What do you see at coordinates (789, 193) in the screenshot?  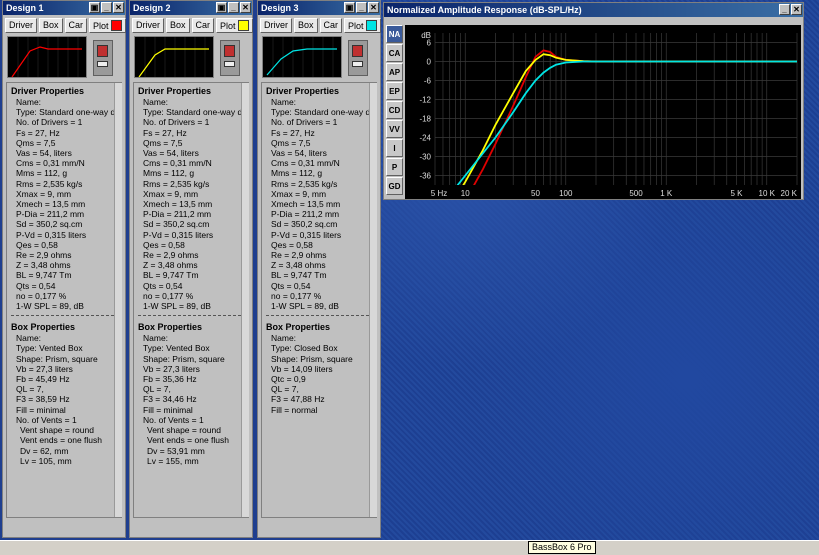 I see `x-tick-label: 20 K` at bounding box center [789, 193].